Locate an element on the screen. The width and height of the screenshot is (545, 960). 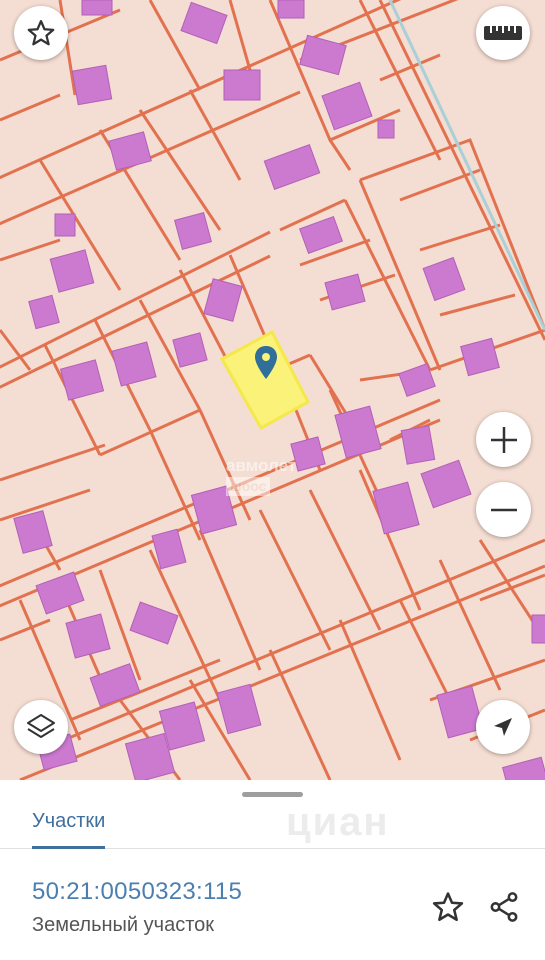
ruler-button is located at coordinates (503, 33).